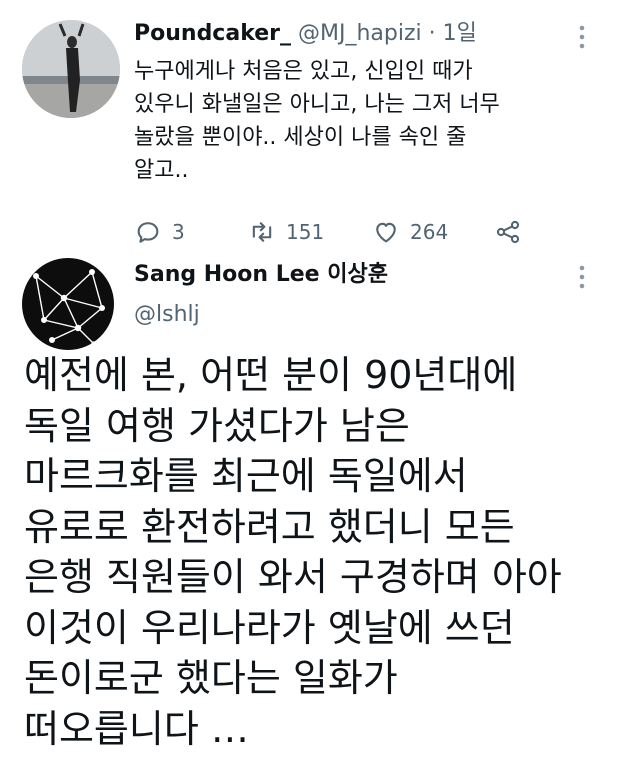 The height and width of the screenshot is (776, 640). What do you see at coordinates (148, 232) in the screenshot?
I see `reply-icon` at bounding box center [148, 232].